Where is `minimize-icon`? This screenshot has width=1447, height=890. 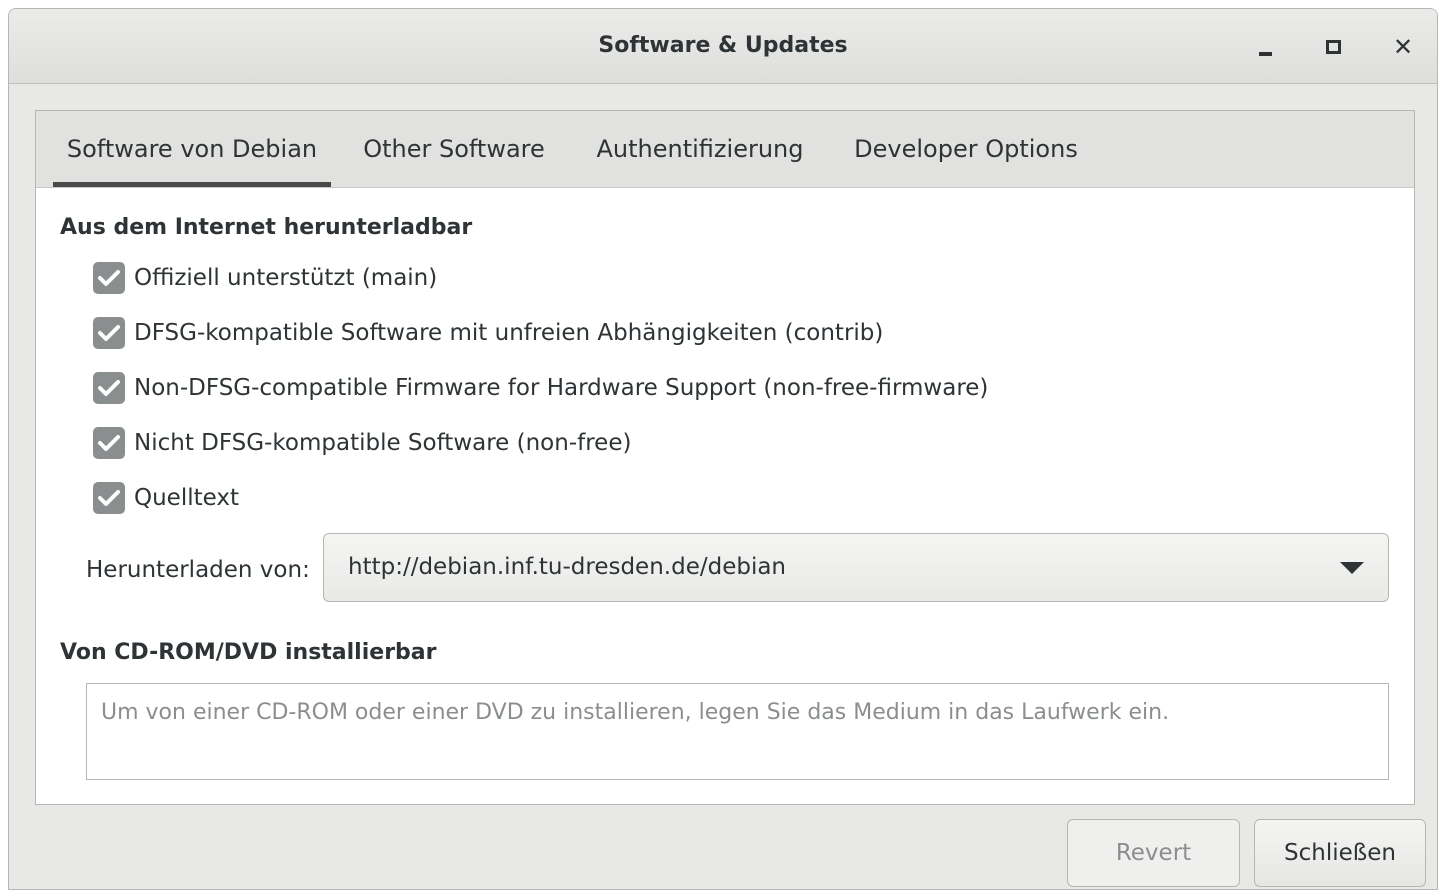 minimize-icon is located at coordinates (1265, 54).